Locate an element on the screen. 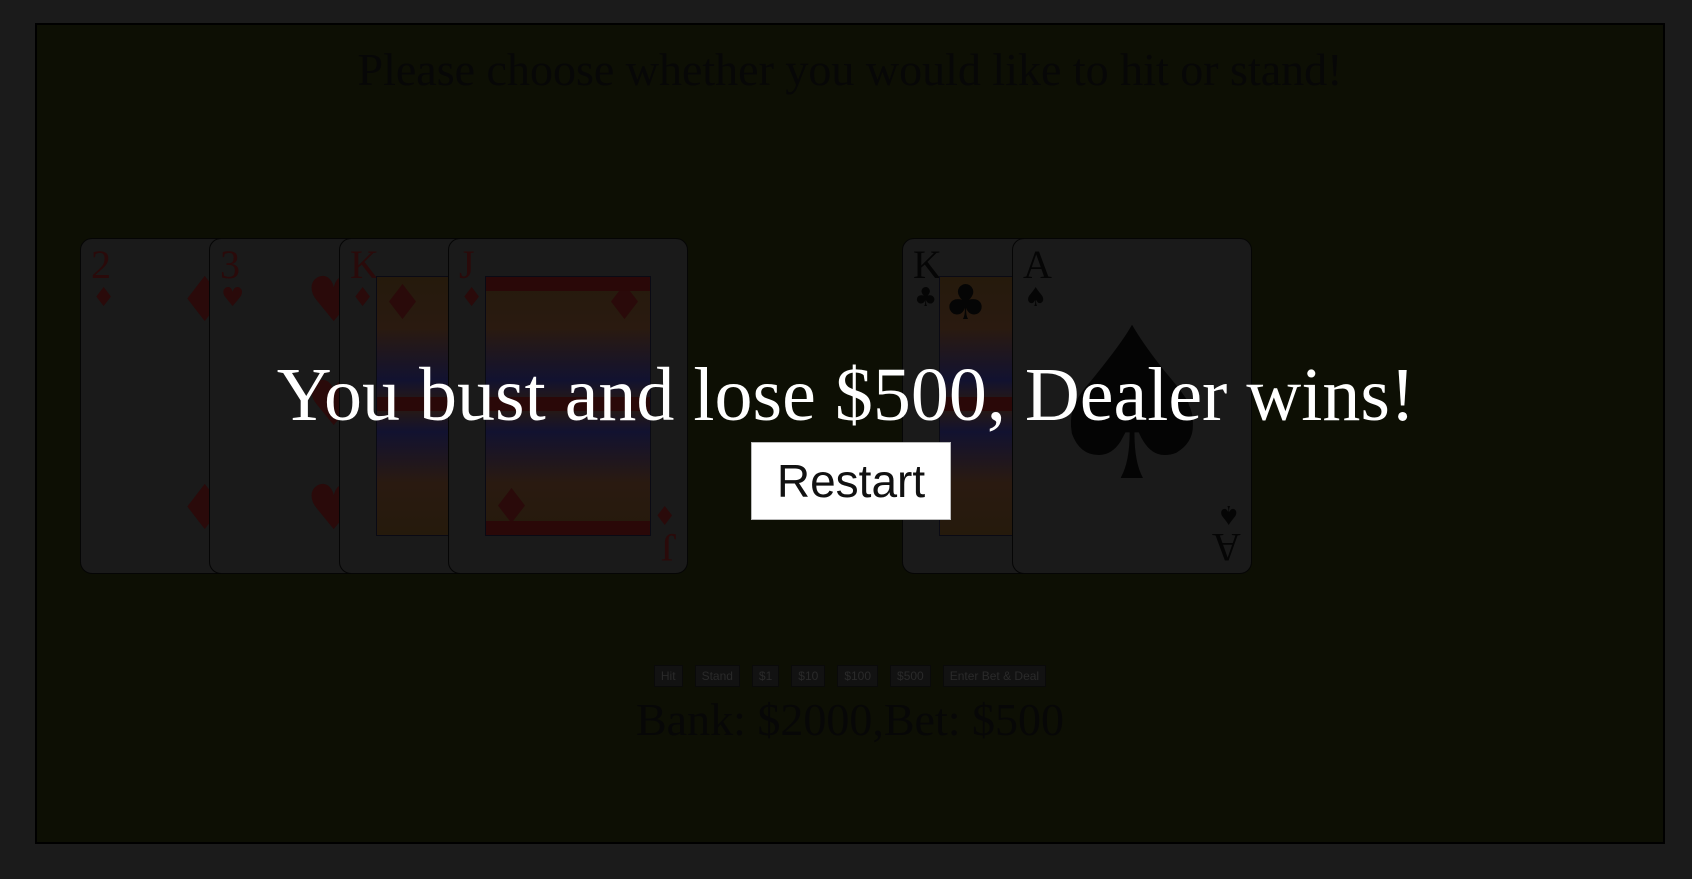  bet-10-button: $10 is located at coordinates (808, 676).